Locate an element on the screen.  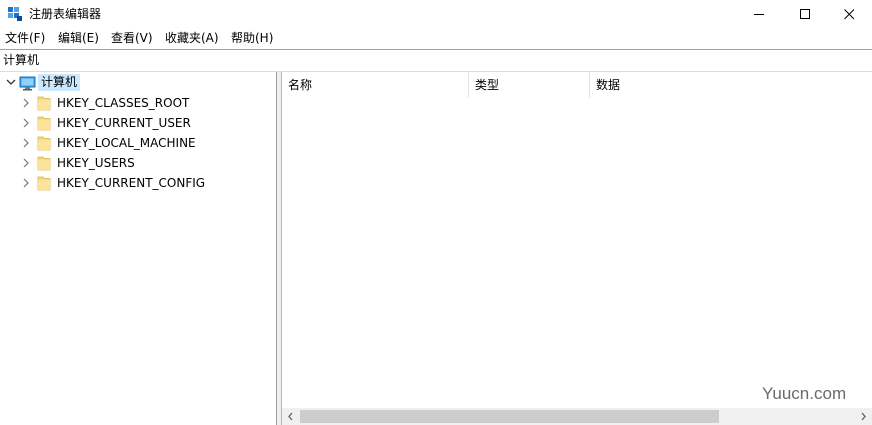
tree-node: HKEY_CLASSES_ROOT is located at coordinates (138, 103).